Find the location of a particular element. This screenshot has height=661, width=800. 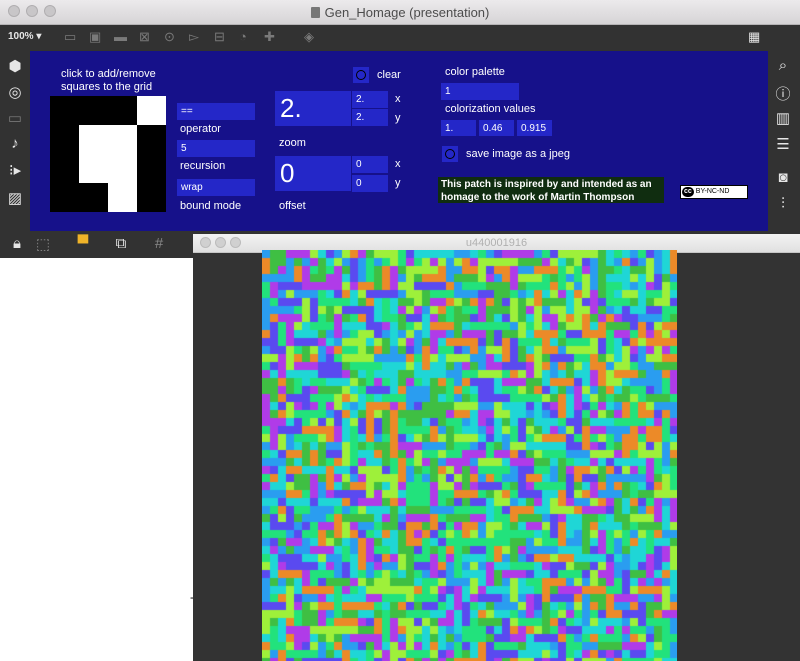

monitor-icon: ▀ is located at coordinates (83, 243).